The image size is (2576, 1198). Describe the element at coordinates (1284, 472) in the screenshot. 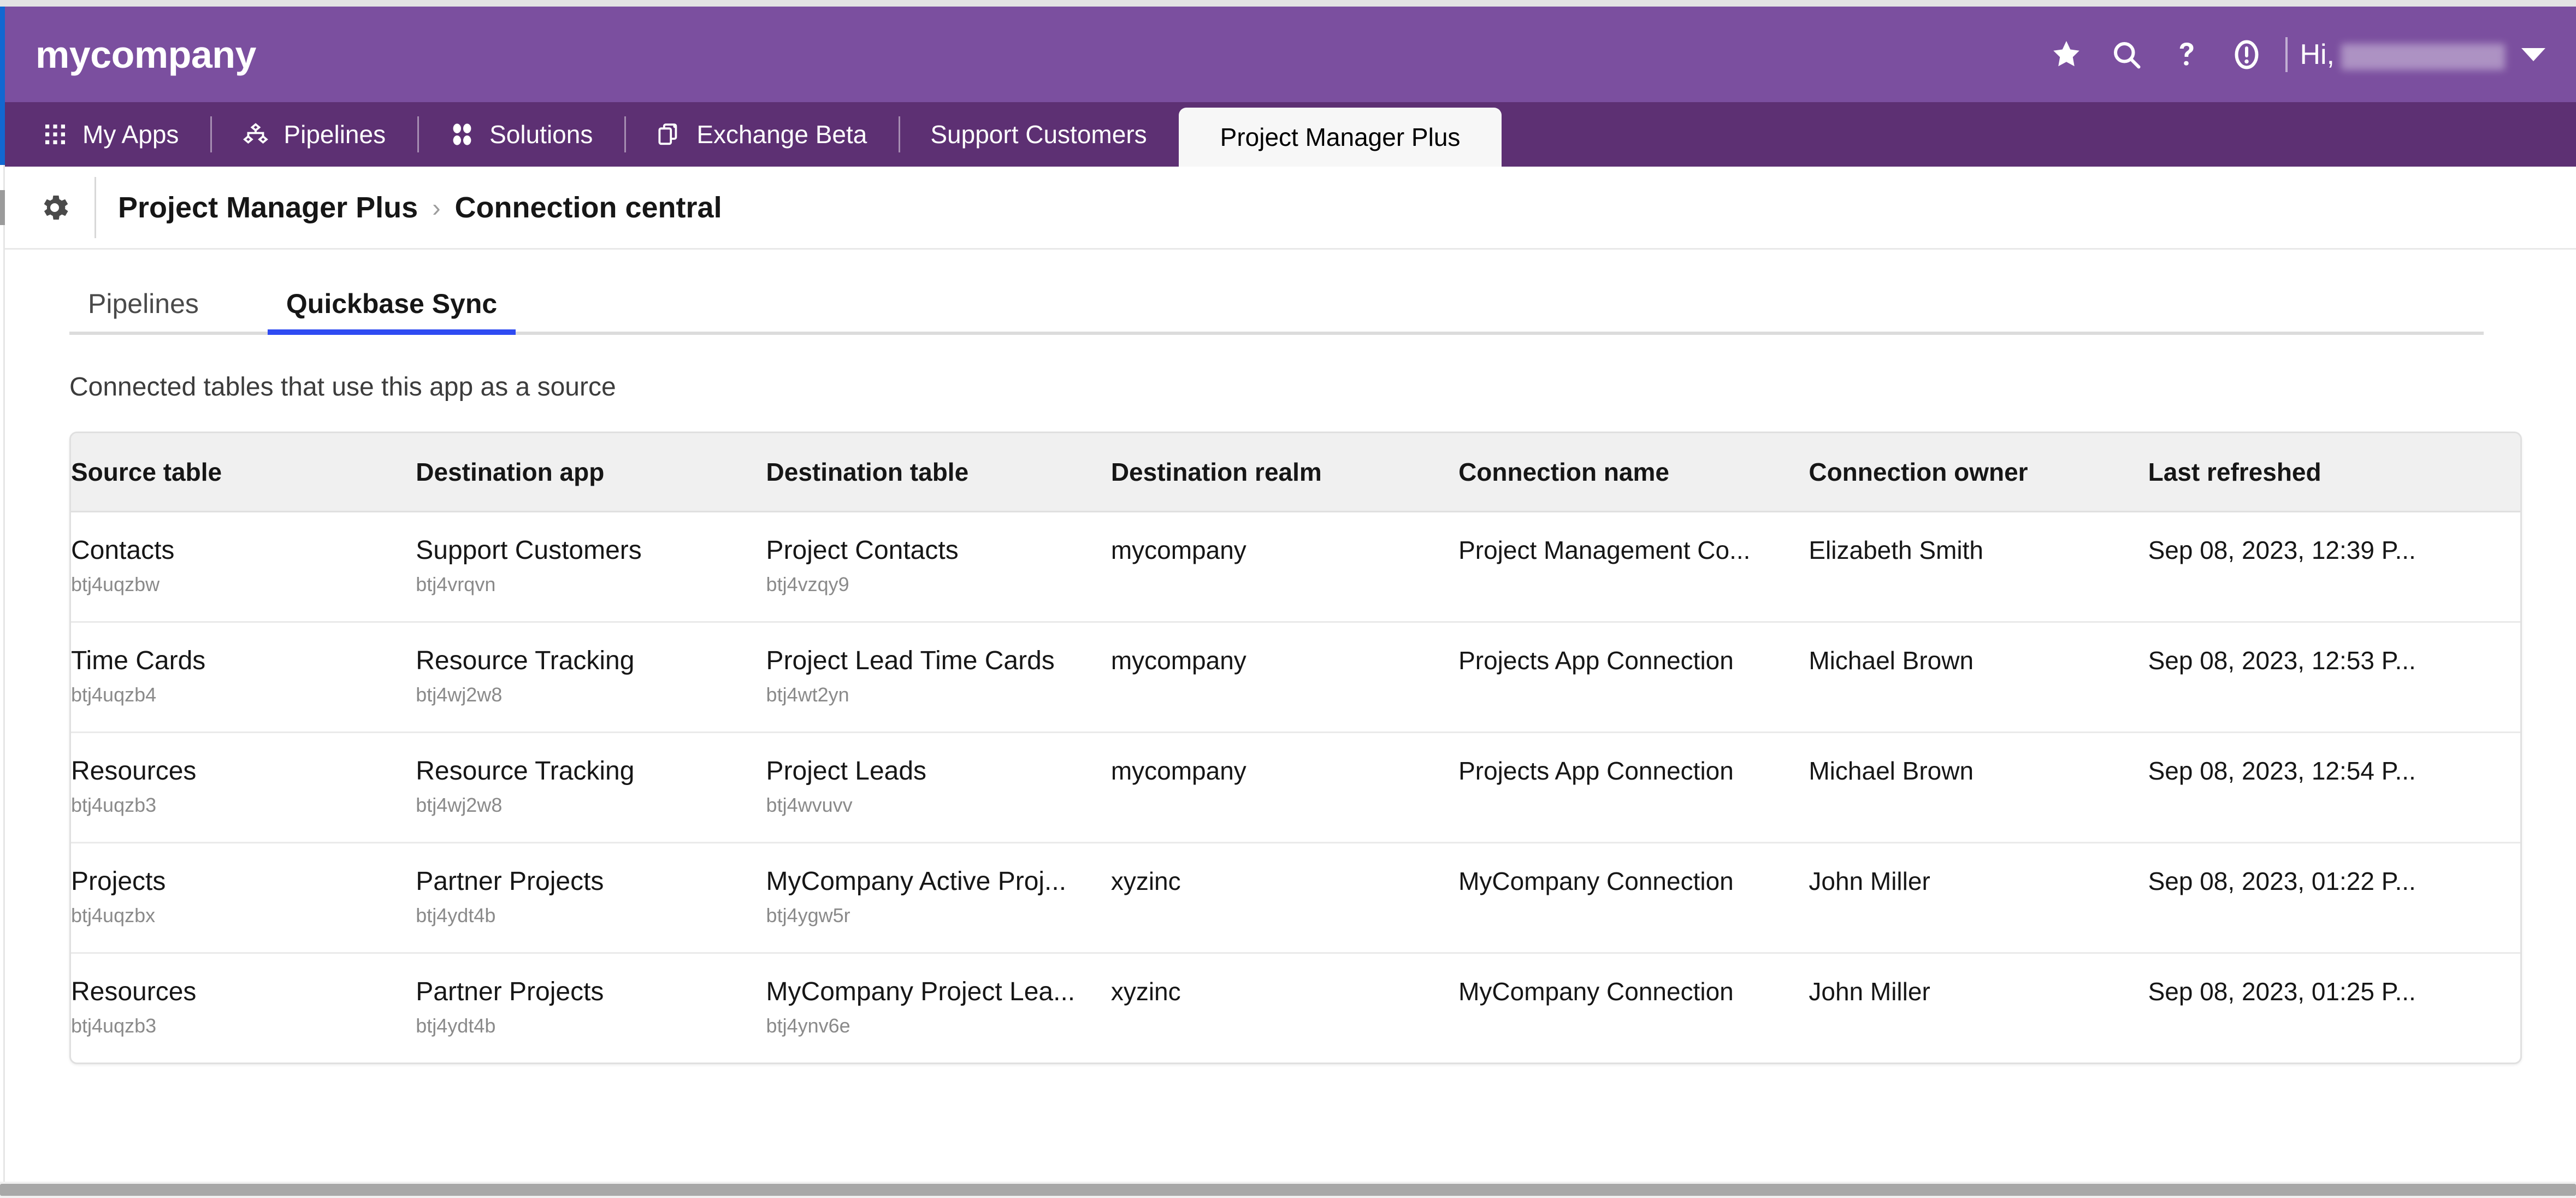

I see `column-header-destination-realm: Destination realm` at that location.